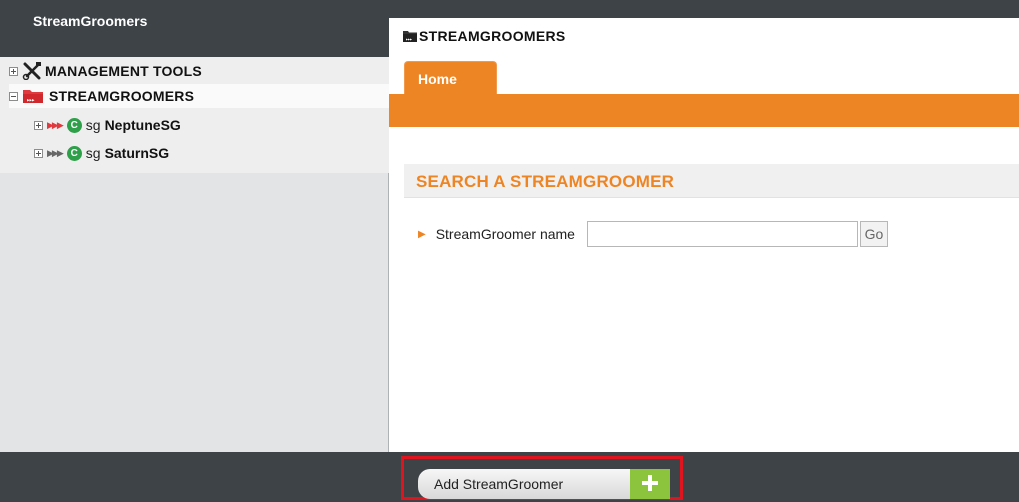 The height and width of the screenshot is (502, 1019). What do you see at coordinates (873, 234) in the screenshot?
I see `go-button: Go` at bounding box center [873, 234].